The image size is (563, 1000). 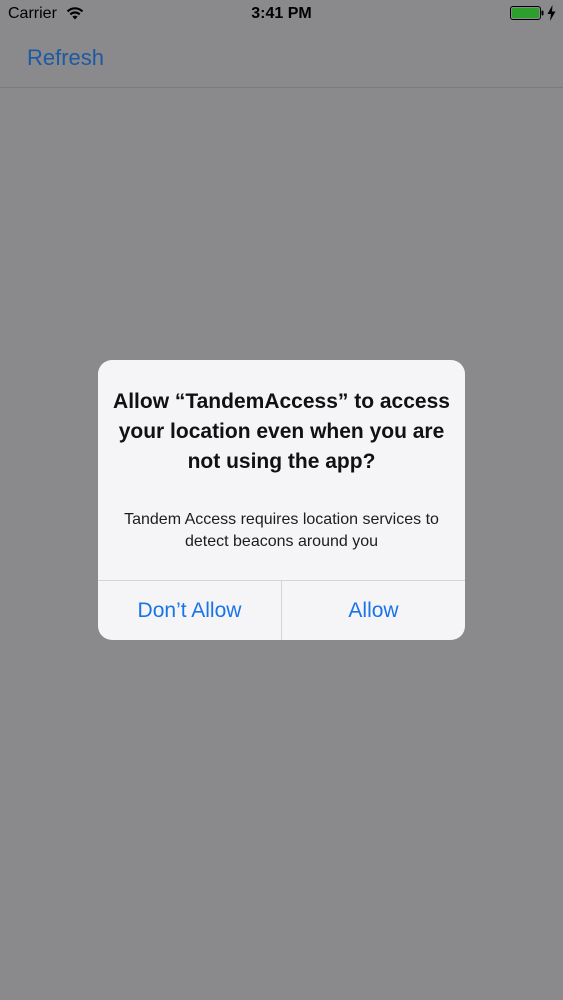 I want to click on alert-button-row: Don’t Allow Allow, so click(x=281, y=610).